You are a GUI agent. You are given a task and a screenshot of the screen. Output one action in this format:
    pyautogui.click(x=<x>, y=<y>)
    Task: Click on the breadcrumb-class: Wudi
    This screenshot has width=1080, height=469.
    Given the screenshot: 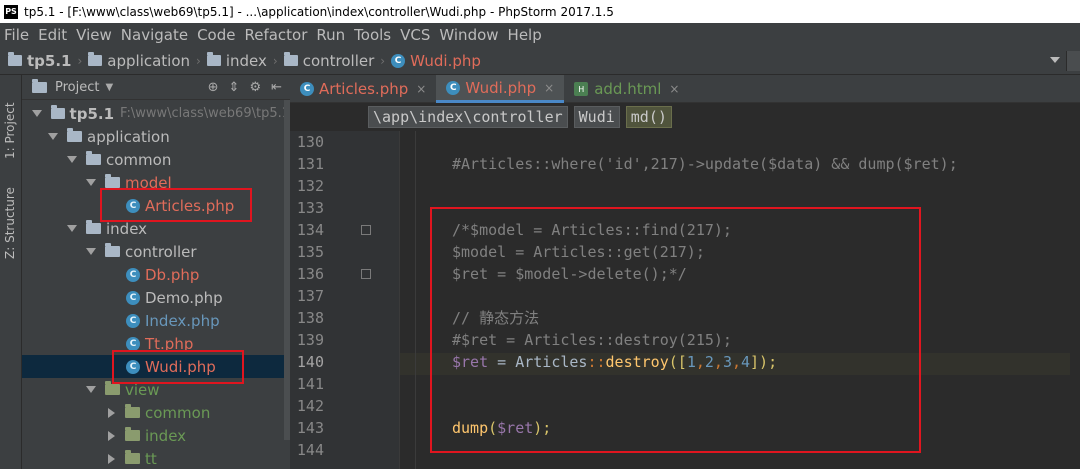 What is the action you would take?
    pyautogui.click(x=596, y=117)
    